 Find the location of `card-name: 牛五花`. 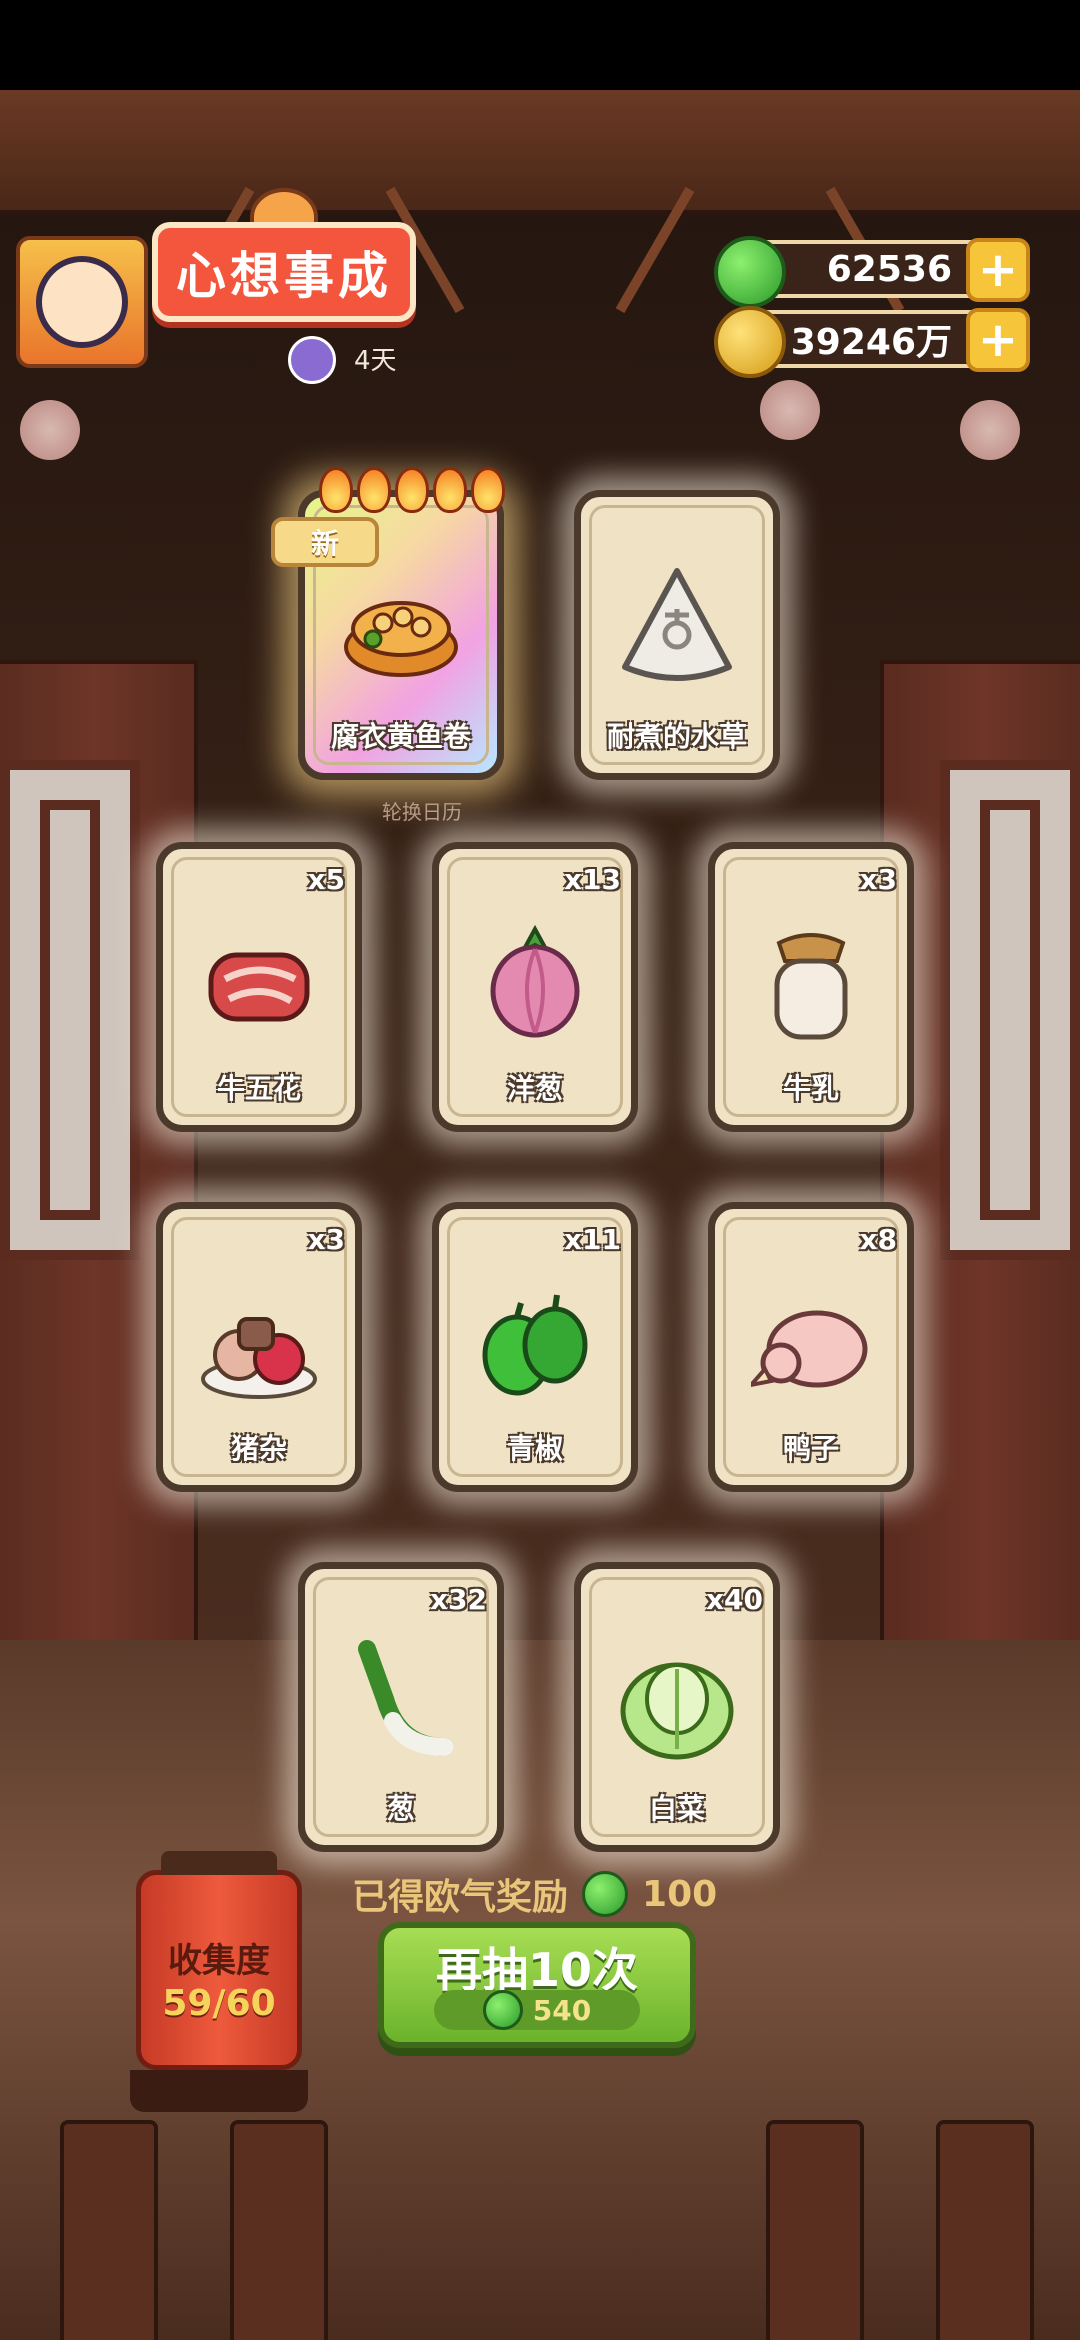

card-name: 牛五花 is located at coordinates (258, 1088).